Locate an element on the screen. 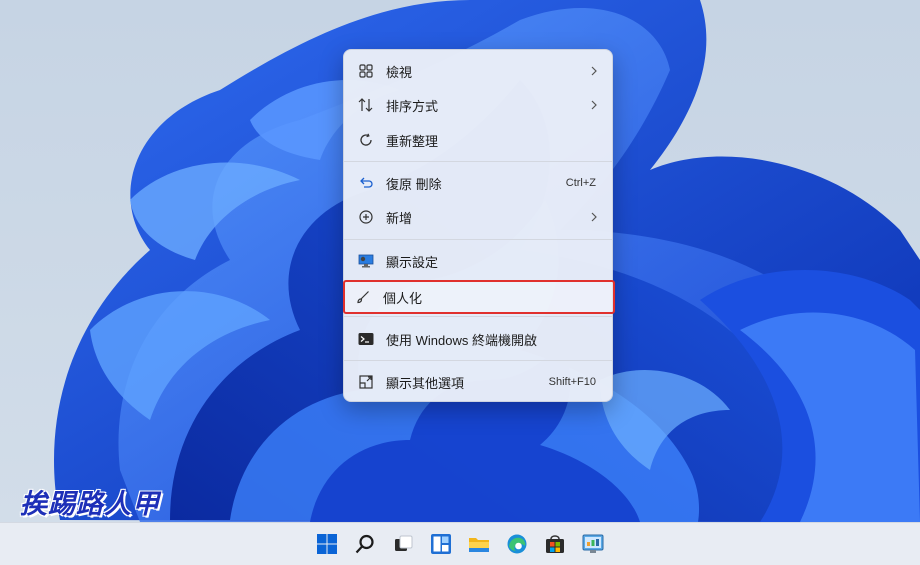 The image size is (920, 565). menu-item-view: 檢視 is located at coordinates (478, 71).